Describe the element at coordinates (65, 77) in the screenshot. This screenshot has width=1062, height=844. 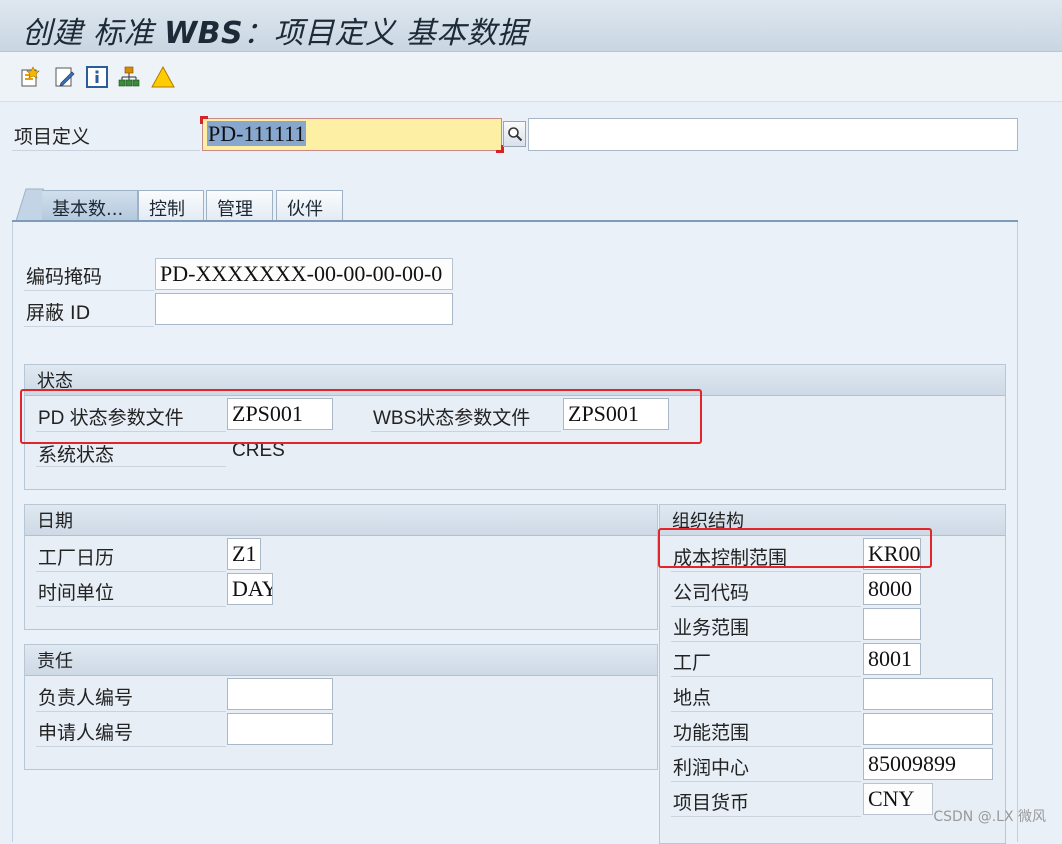
I see `edit-icon` at that location.